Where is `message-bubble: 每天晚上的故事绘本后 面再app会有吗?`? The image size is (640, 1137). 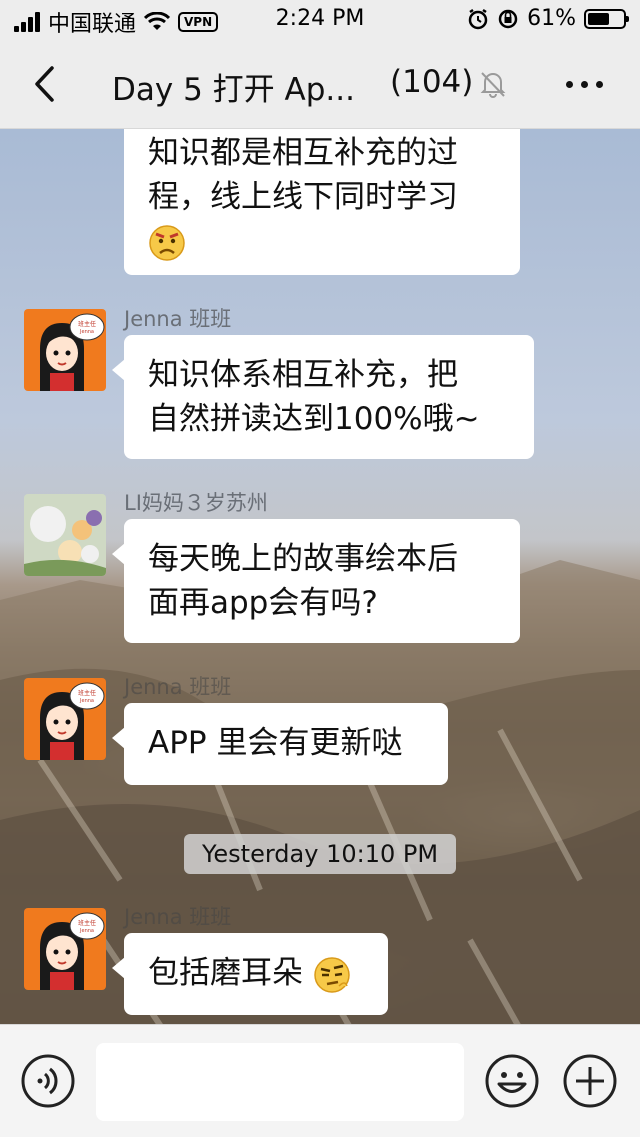 message-bubble: 每天晚上的故事绘本后 面再app会有吗? is located at coordinates (316, 581).